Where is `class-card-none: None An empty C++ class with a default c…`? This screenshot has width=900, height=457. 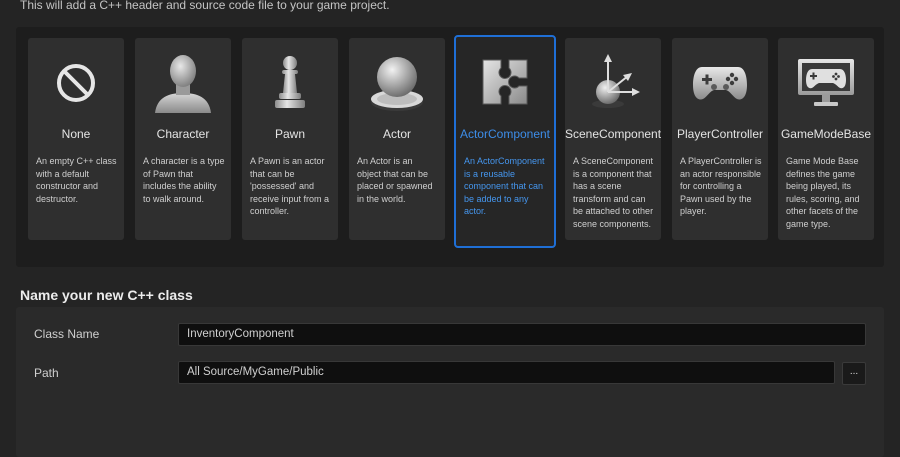
class-card-none: None An empty C++ class with a default c… is located at coordinates (76, 139).